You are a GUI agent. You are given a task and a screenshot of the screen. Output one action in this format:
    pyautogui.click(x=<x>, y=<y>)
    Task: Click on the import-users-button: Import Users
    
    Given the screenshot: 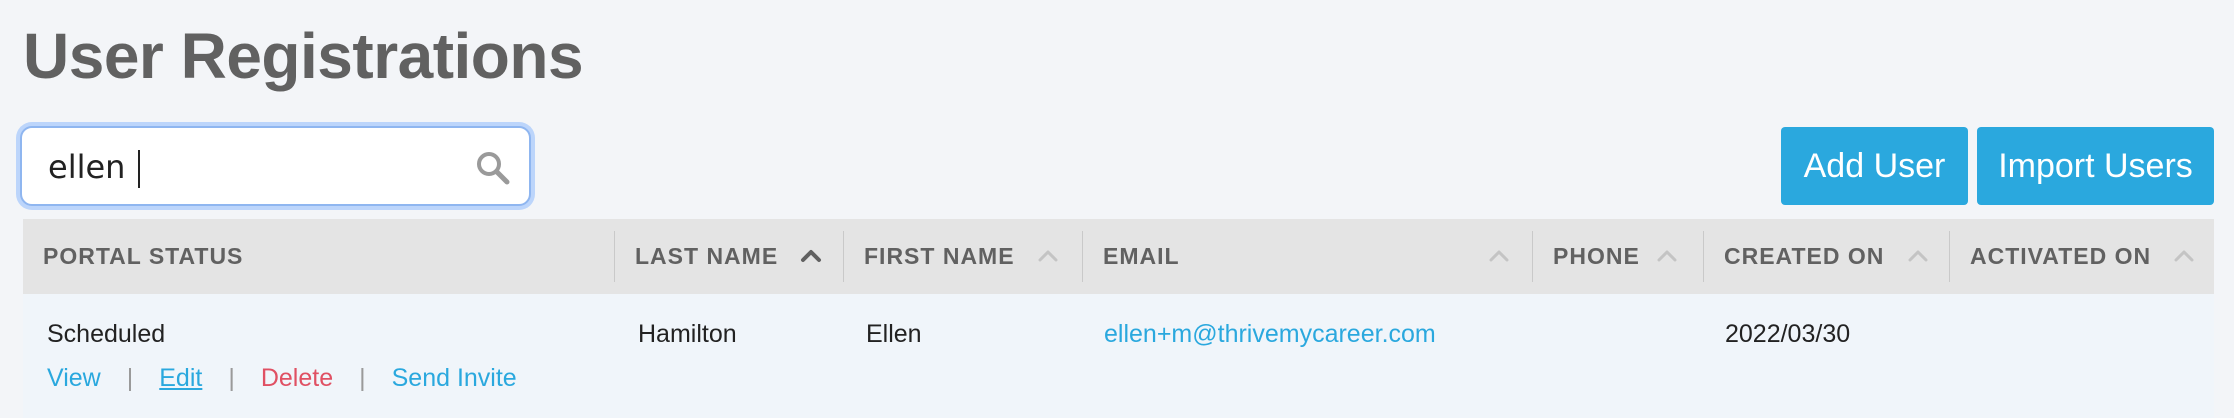 What is the action you would take?
    pyautogui.click(x=2095, y=166)
    